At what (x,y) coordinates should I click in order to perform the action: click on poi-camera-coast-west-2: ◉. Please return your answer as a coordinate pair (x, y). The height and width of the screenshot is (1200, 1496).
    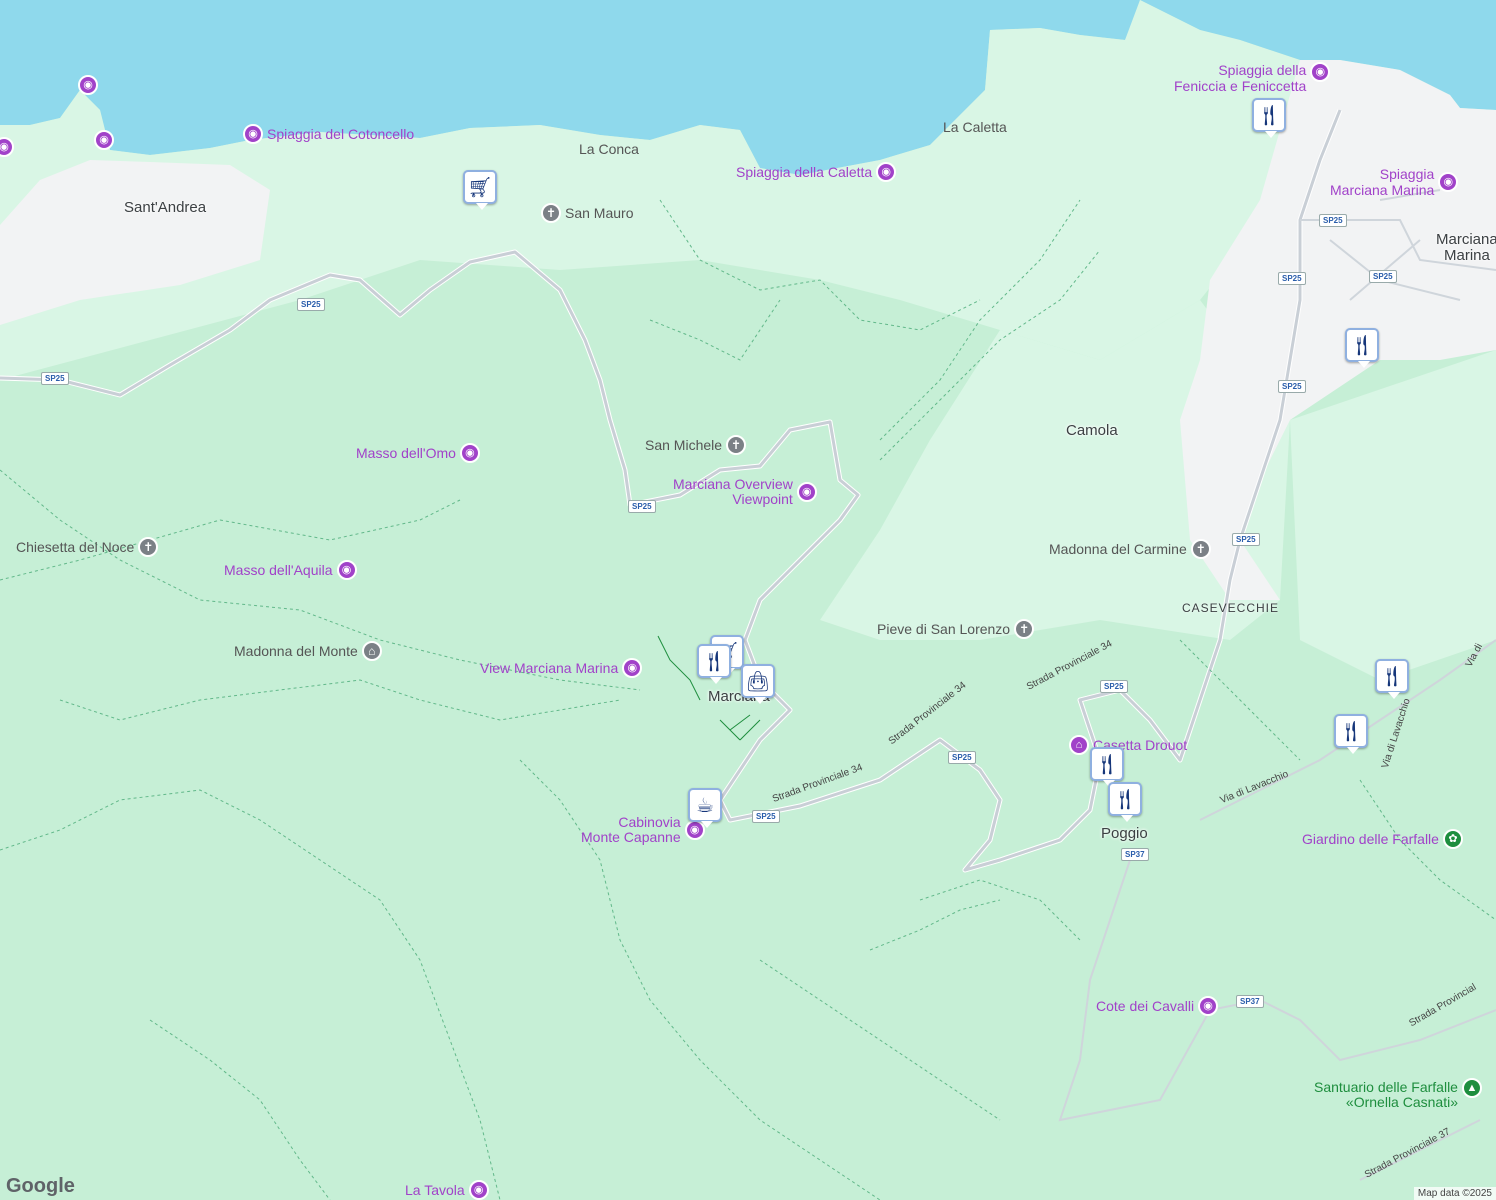
    Looking at the image, I should click on (104, 140).